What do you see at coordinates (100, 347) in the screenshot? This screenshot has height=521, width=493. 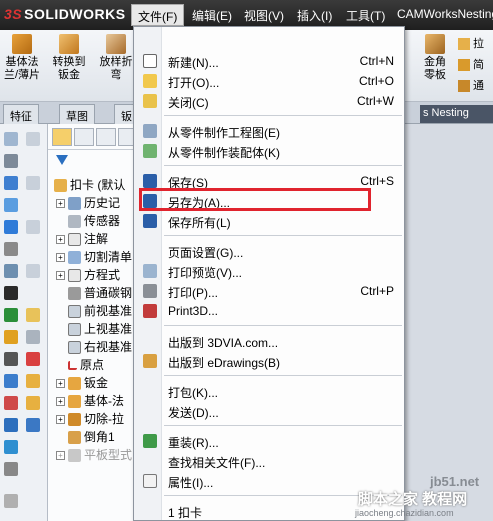 I see `tree-node-right-plane: 右视基准` at bounding box center [100, 347].